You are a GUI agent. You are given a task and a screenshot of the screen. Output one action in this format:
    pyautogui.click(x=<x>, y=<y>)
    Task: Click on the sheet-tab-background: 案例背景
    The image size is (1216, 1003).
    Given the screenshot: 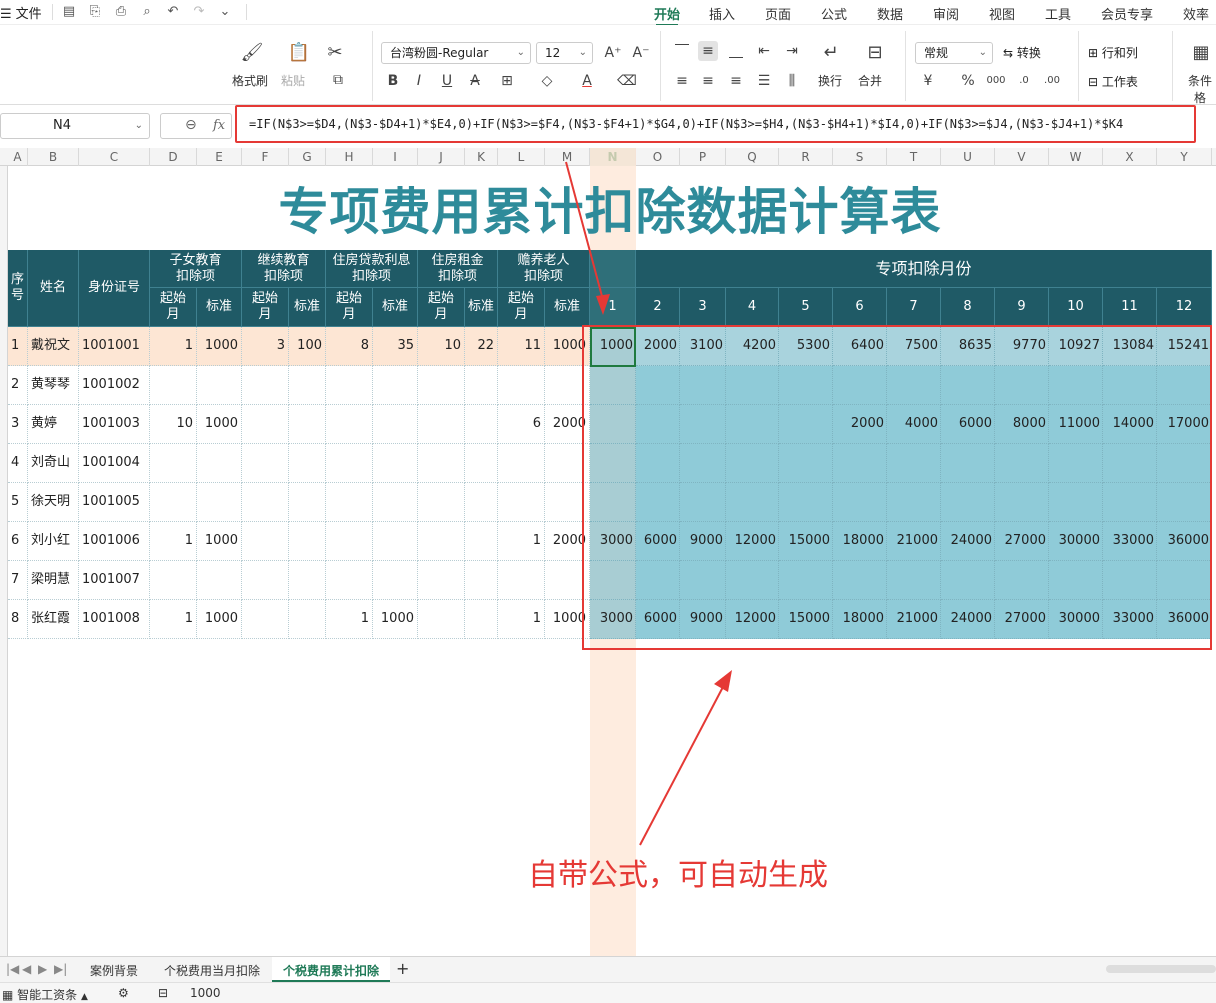 What is the action you would take?
    pyautogui.click(x=114, y=970)
    